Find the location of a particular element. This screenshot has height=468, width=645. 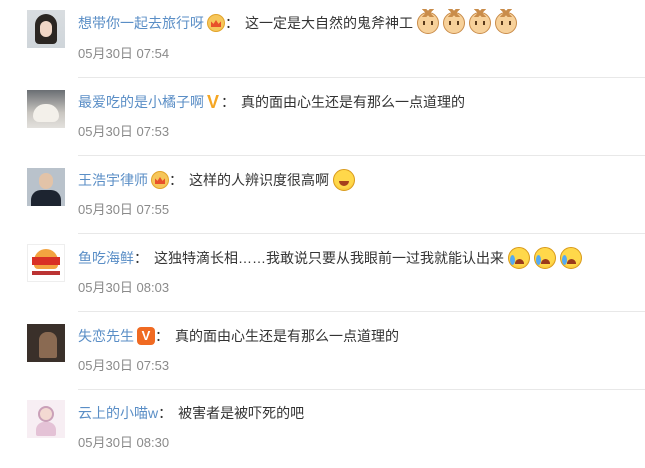

comment-line: 想带你一起去旅行呀 ： 这一定是大自然的鬼斧神工 is located at coordinates (357, 21).